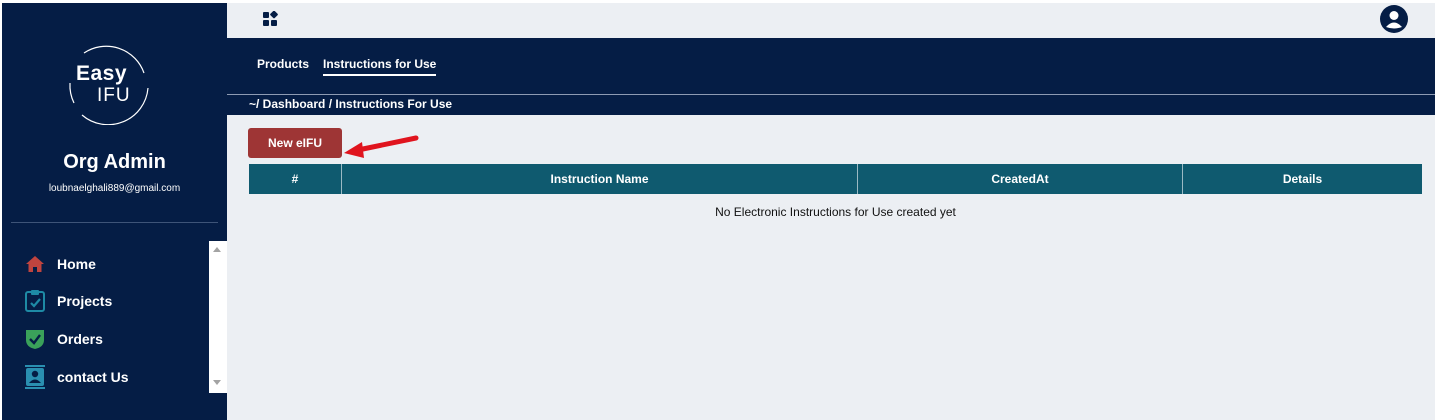 Image resolution: width=1435 pixels, height=420 pixels. What do you see at coordinates (380, 66) in the screenshot?
I see `tab-instructions-for-use: Instructions for Use` at bounding box center [380, 66].